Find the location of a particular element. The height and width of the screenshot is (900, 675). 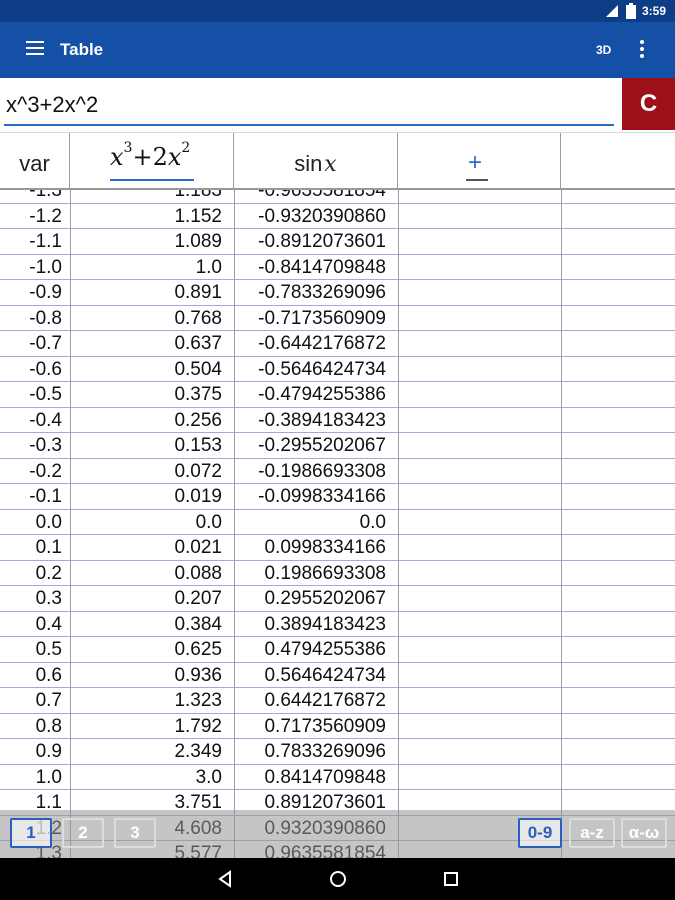

table-row: -1.2 1.152 -0.9320390860 is located at coordinates (337, 216).